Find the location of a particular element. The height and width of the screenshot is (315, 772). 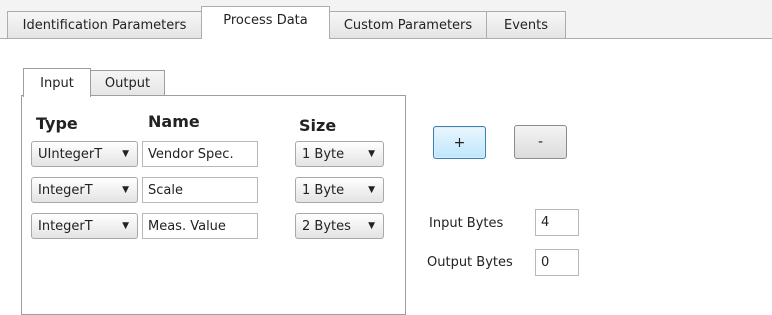

type-select: UIntegerT ▼ is located at coordinates (84, 154).